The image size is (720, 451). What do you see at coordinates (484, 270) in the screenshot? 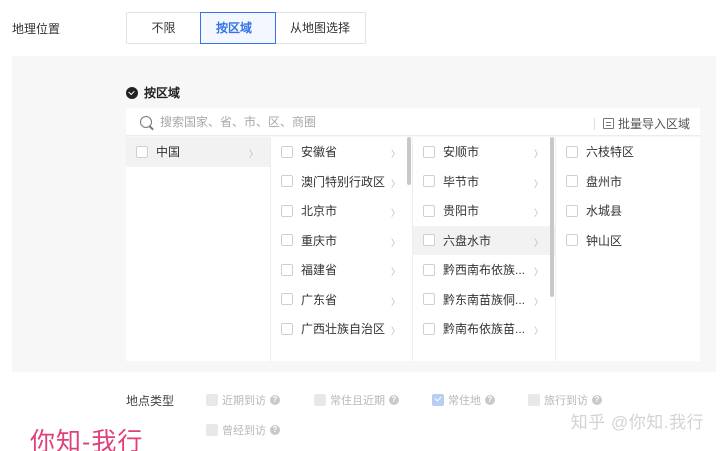
I see `list-item: 黔西南布依族... 〉` at bounding box center [484, 270].